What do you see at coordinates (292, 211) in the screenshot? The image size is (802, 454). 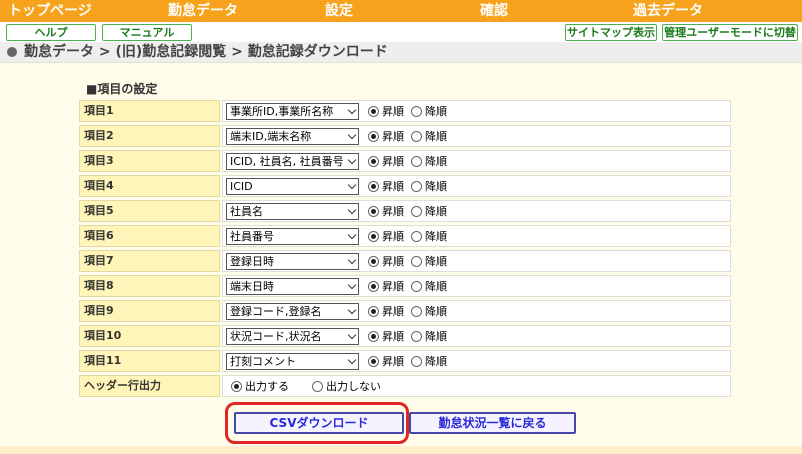 I see `item-select: 社員名` at bounding box center [292, 211].